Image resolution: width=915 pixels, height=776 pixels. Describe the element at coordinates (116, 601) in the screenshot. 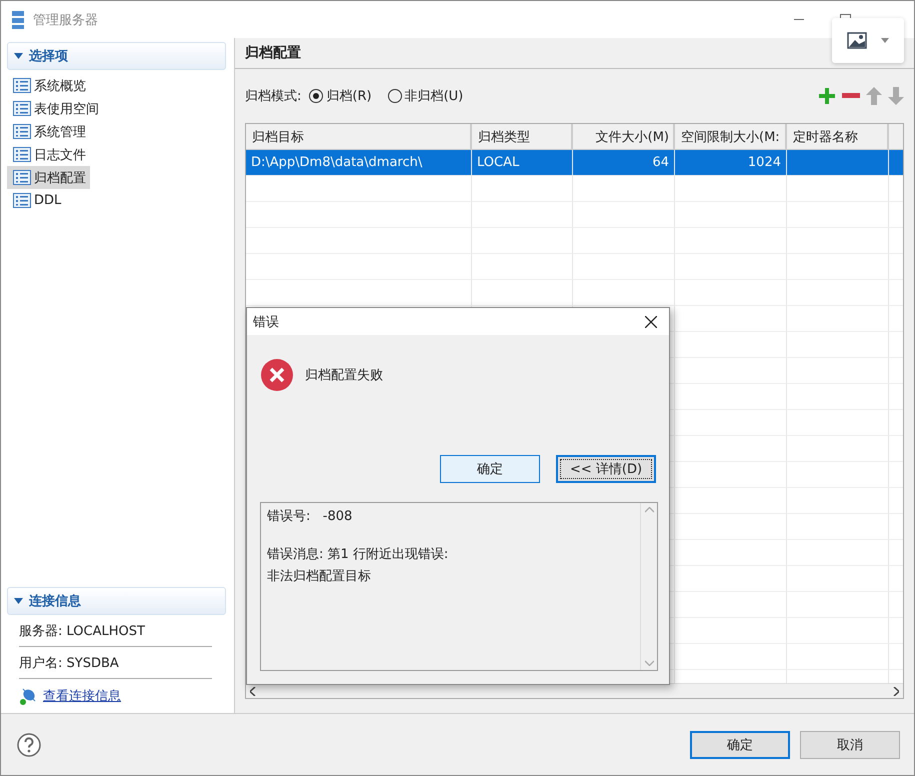

I see `section-header: 连接信息` at that location.